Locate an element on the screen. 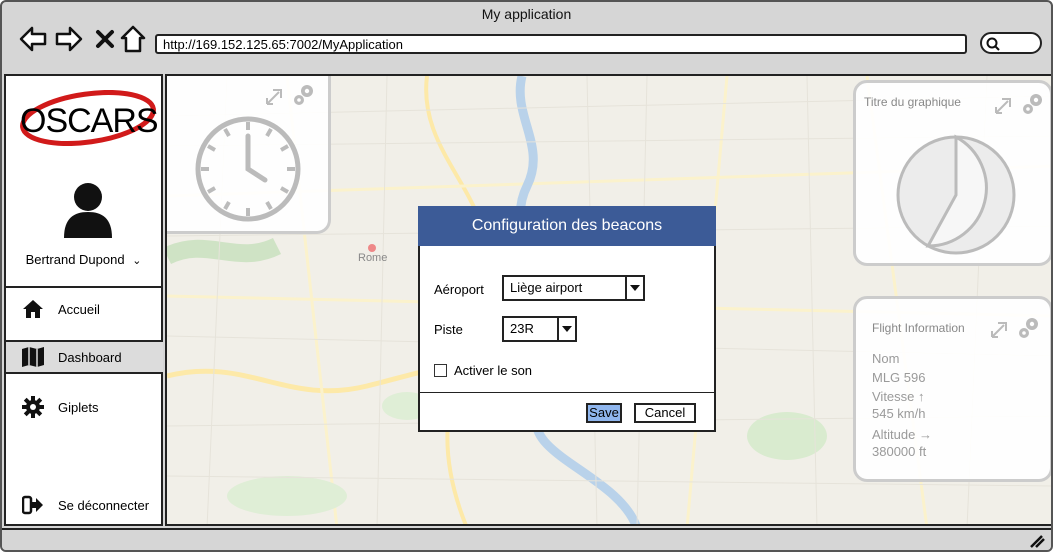 This screenshot has width=1053, height=552. home-icon is located at coordinates (33, 309).